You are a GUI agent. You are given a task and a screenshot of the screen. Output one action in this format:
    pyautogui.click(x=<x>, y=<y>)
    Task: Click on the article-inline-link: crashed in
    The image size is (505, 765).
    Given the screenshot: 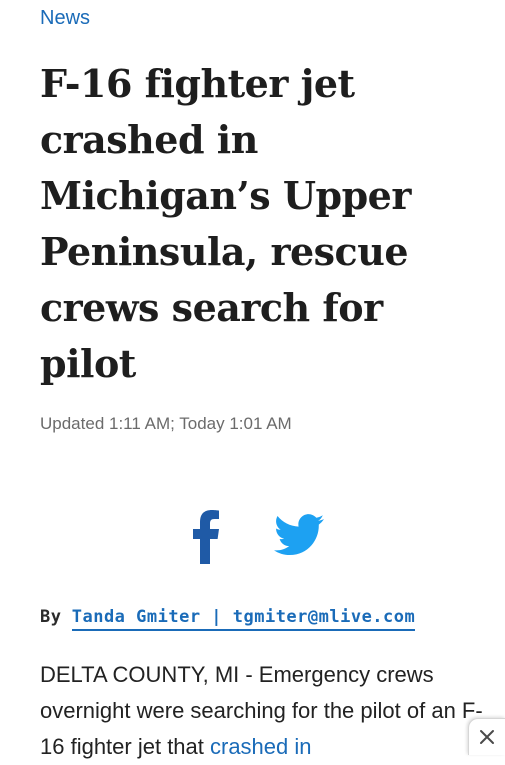 What is the action you would take?
    pyautogui.click(x=261, y=746)
    